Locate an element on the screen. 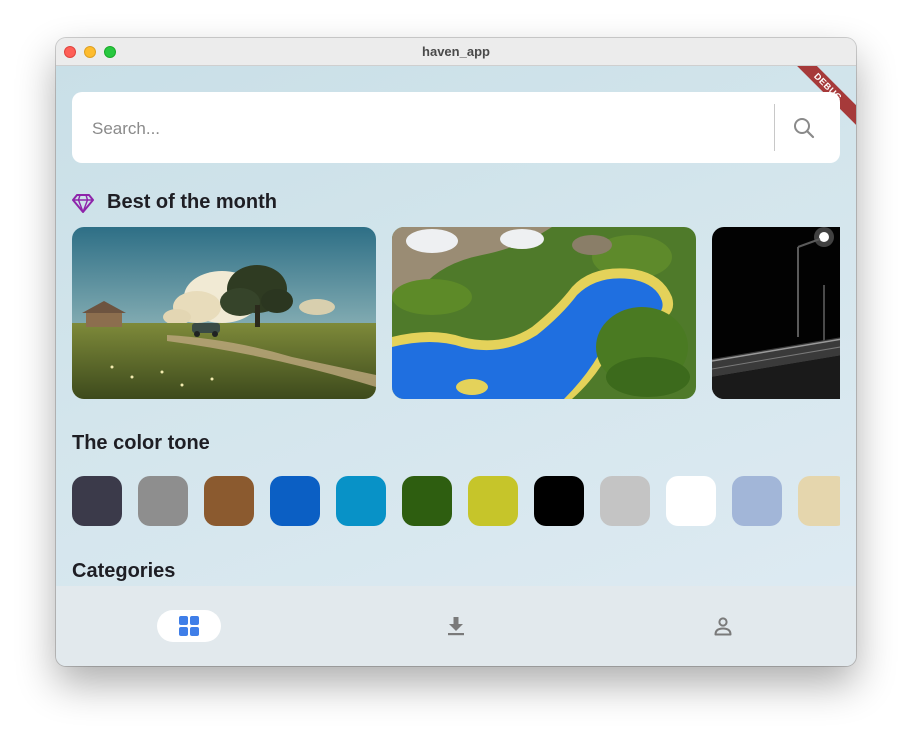 This screenshot has width=912, height=740. download-icon is located at coordinates (456, 626).